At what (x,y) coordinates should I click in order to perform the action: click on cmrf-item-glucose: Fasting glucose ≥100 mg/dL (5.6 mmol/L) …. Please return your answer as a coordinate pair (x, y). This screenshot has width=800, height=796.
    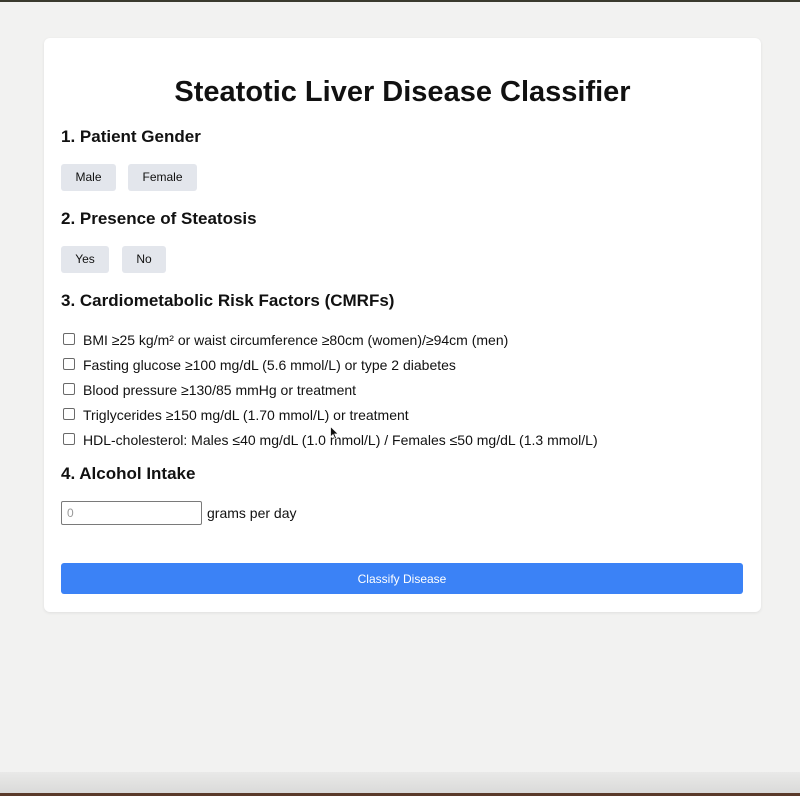
    Looking at the image, I should click on (403, 364).